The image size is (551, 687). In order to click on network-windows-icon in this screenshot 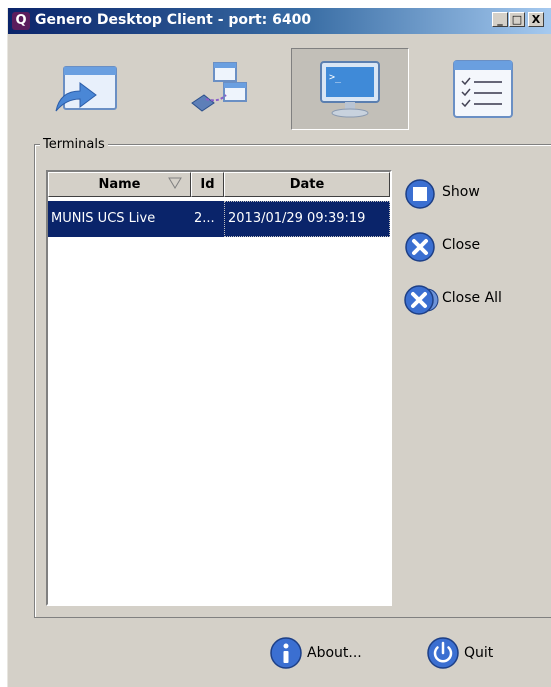, I will do `click(219, 87)`.